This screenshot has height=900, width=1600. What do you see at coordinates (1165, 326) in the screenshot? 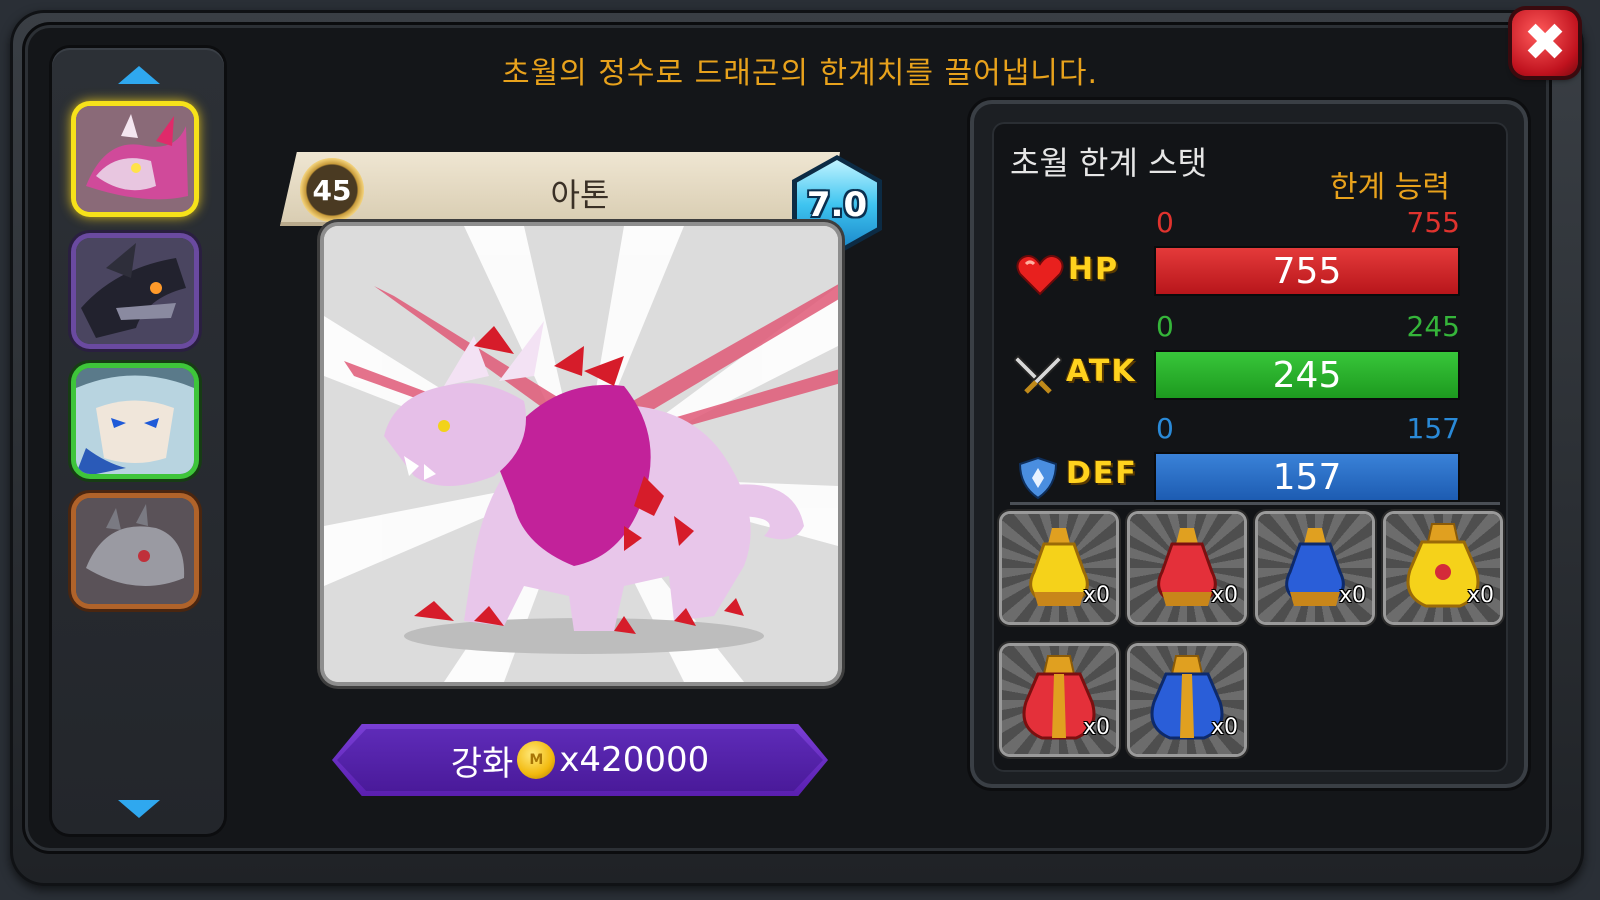
I see `atk-min: 0` at bounding box center [1165, 326].